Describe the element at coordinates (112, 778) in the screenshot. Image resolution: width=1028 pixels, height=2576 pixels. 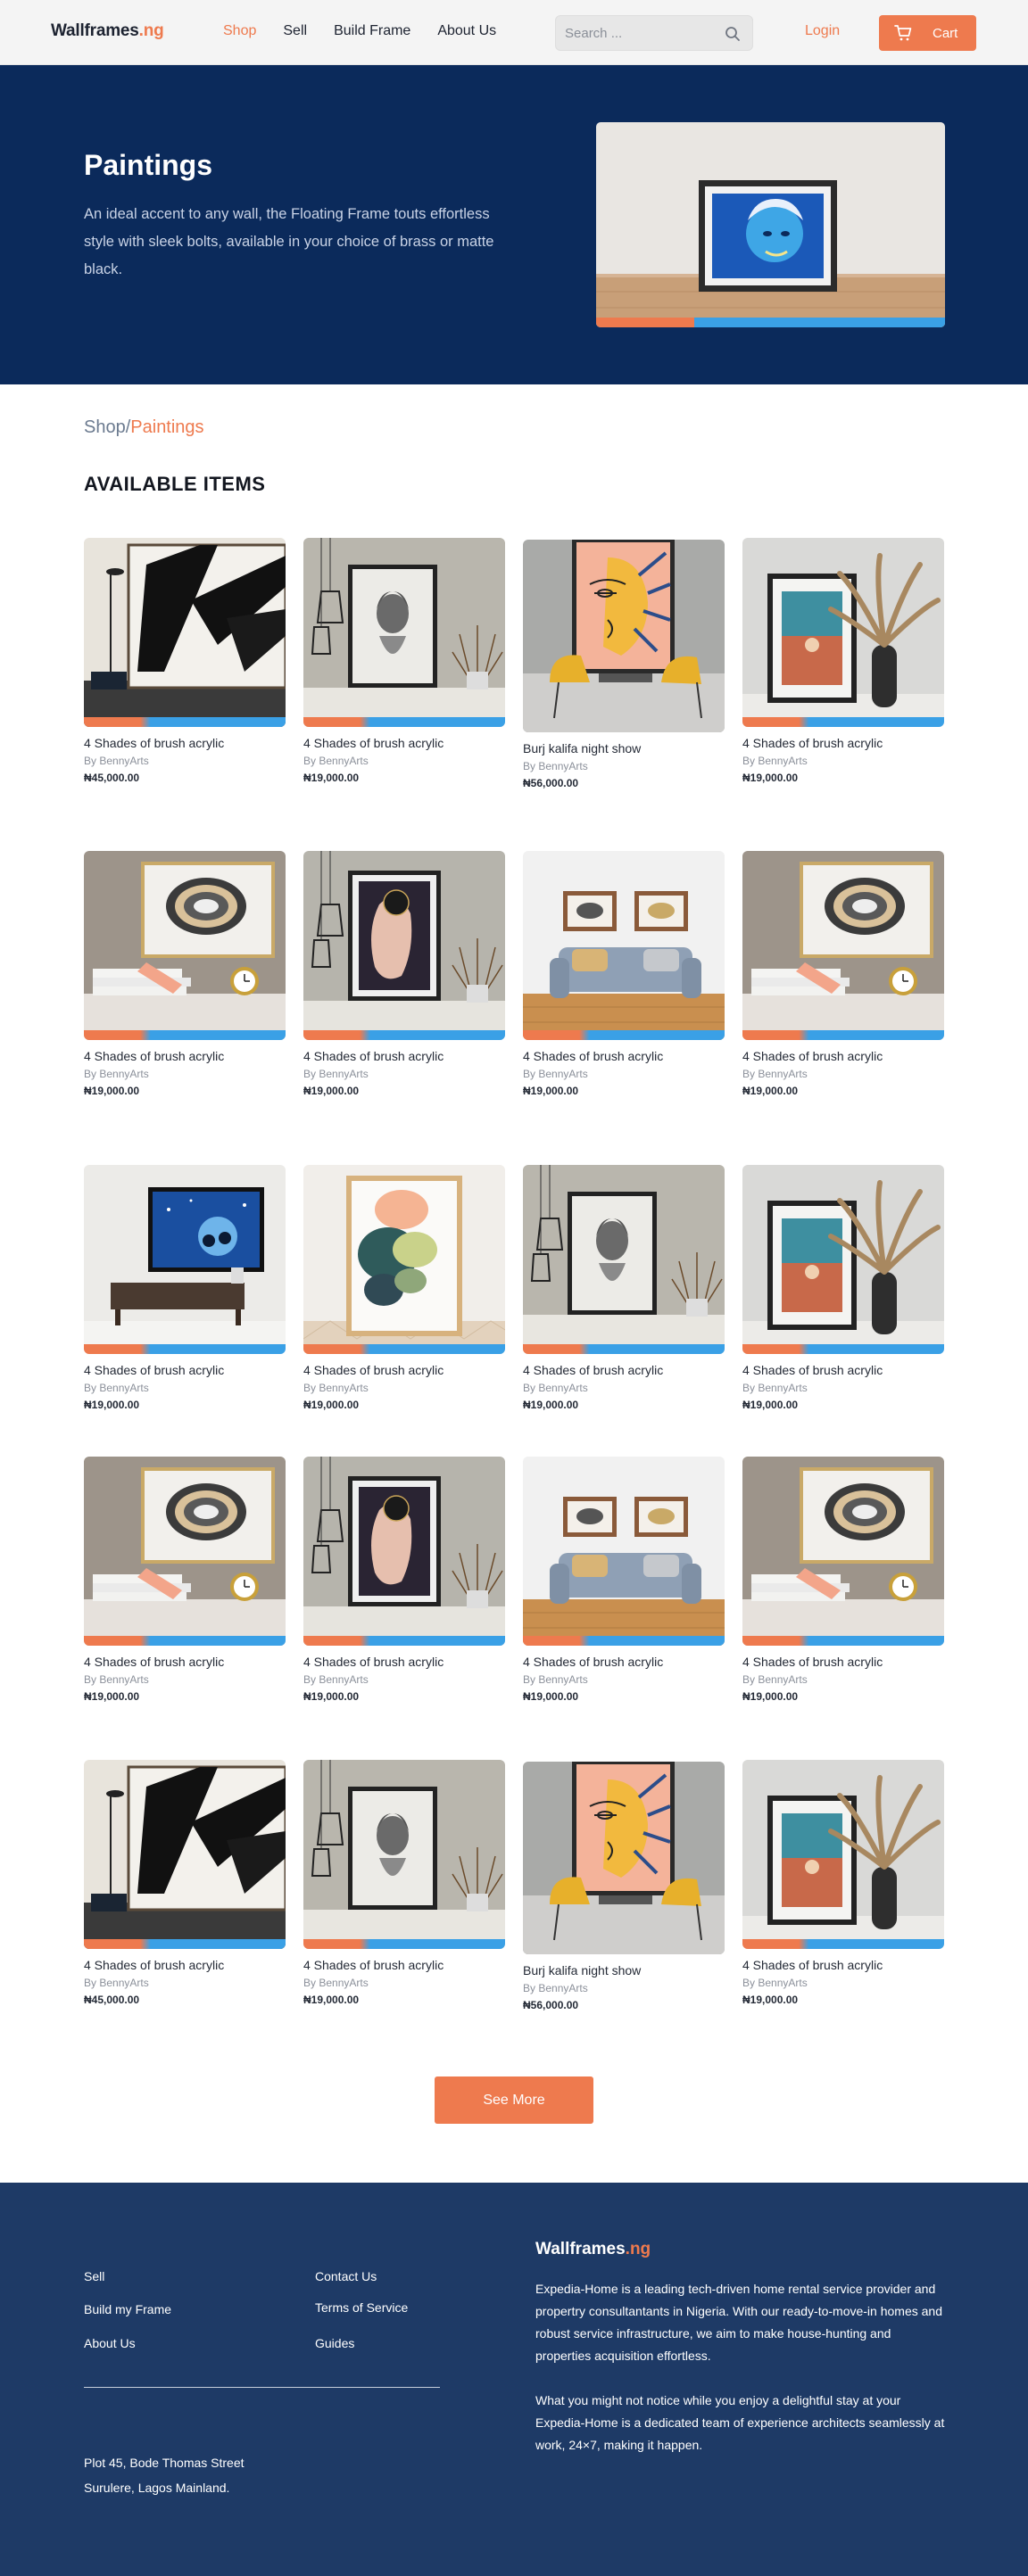
I see `product-price: ₦45,000.00` at that location.